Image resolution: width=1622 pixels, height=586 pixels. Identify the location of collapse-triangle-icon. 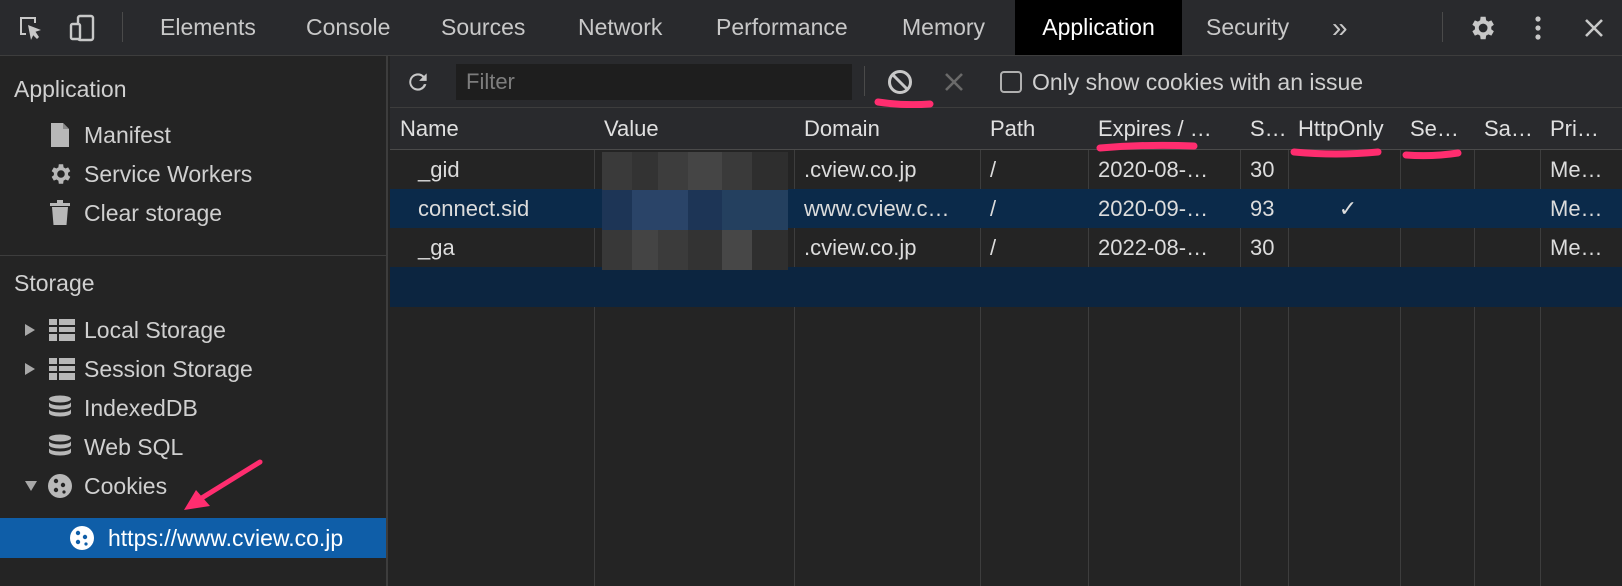
(31, 486).